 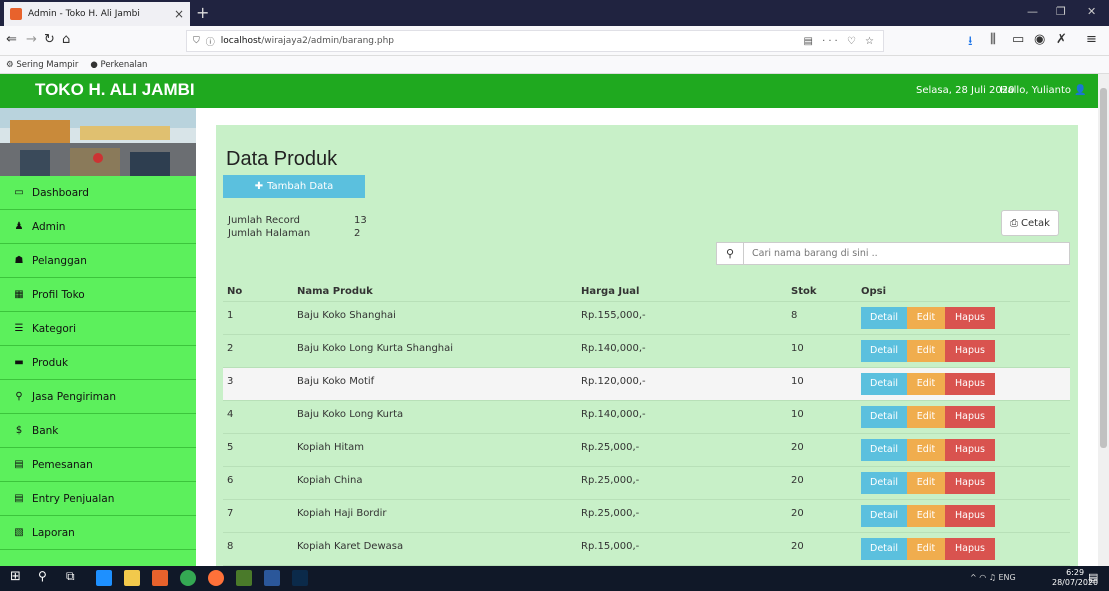 I want to click on windows-taskbar: ⊞ ⚲ ⧉ ^ ◠ ♫ ENG 6:29 28/07/2020 ▤, so click(x=554, y=578).